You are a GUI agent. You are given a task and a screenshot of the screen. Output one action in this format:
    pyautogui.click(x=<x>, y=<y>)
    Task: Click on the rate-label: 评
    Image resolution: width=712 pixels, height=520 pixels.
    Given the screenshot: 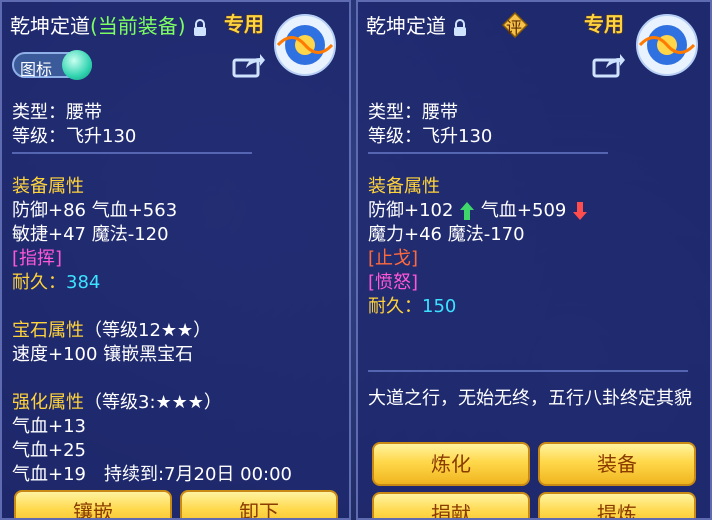 What is the action you would take?
    pyautogui.click(x=514, y=27)
    